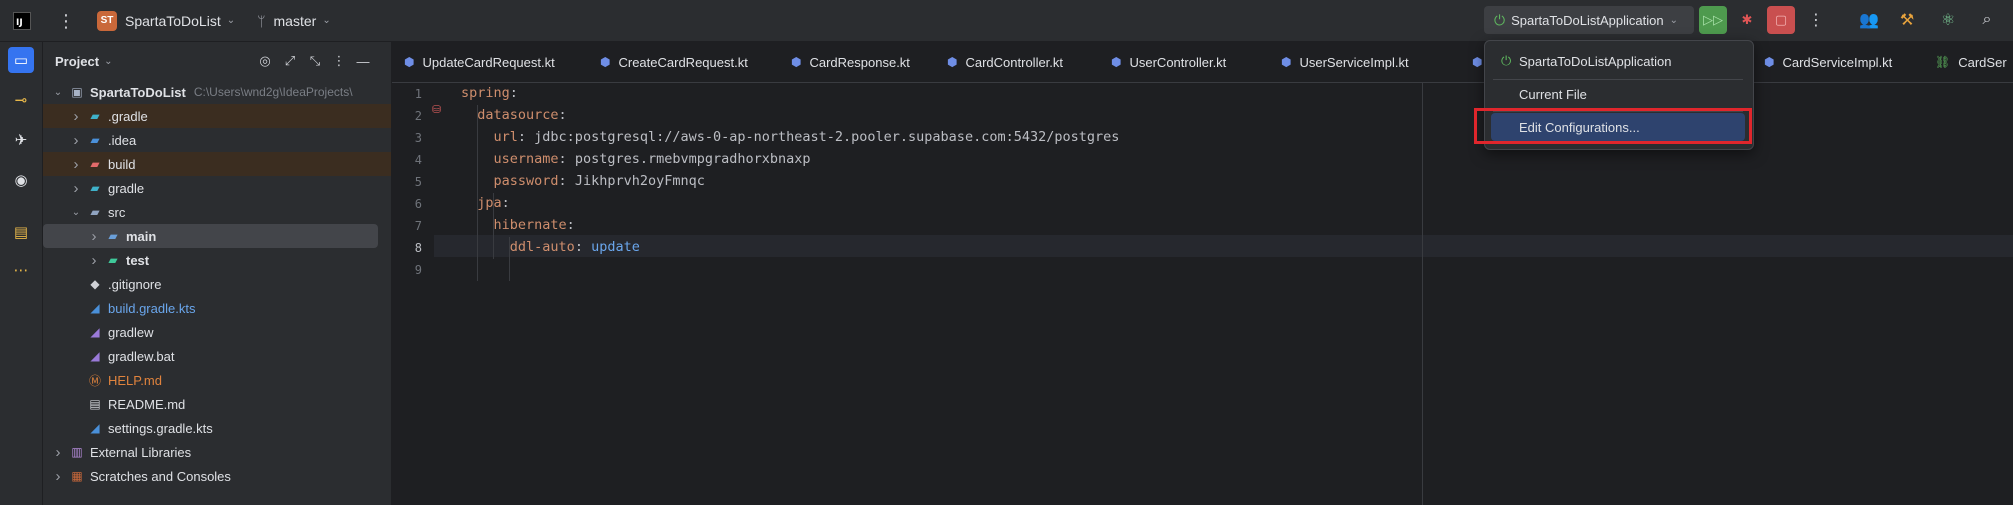  What do you see at coordinates (1837, 62) in the screenshot?
I see `editor-tab-label: CardServiceImpl.kt` at bounding box center [1837, 62].